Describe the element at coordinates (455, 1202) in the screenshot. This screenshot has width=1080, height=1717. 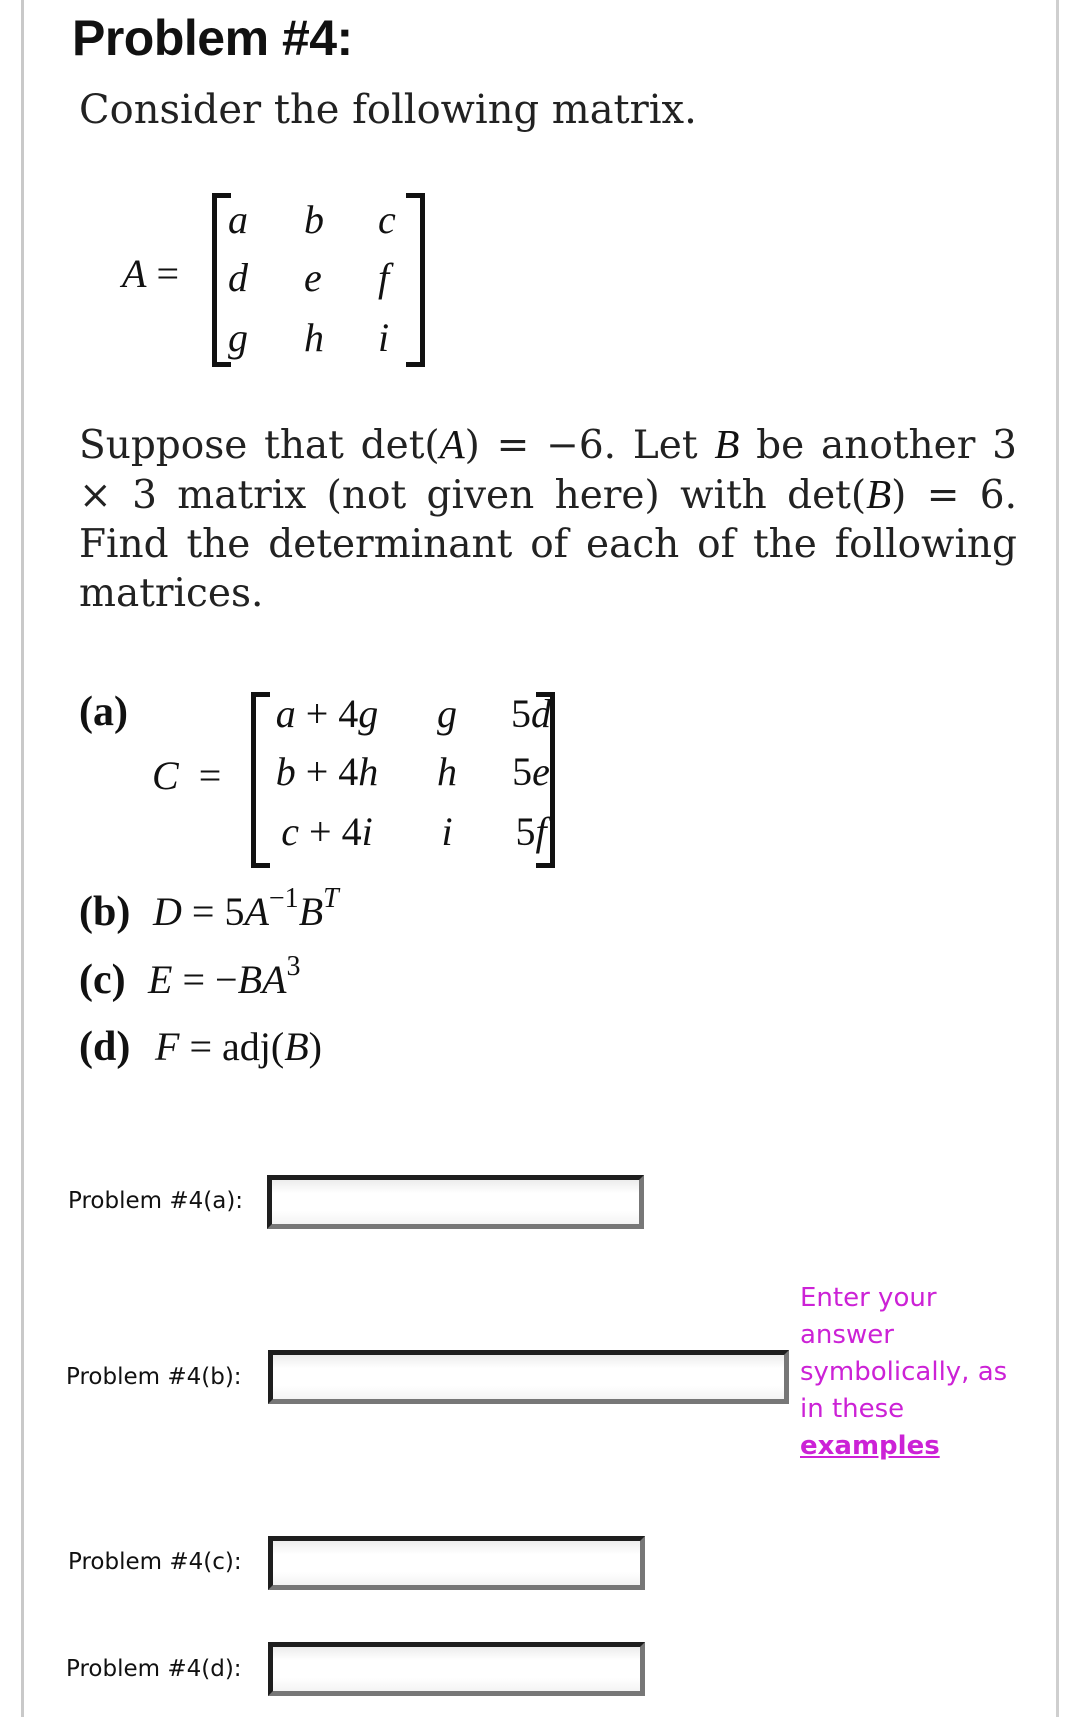
I see `answer-input-a` at that location.